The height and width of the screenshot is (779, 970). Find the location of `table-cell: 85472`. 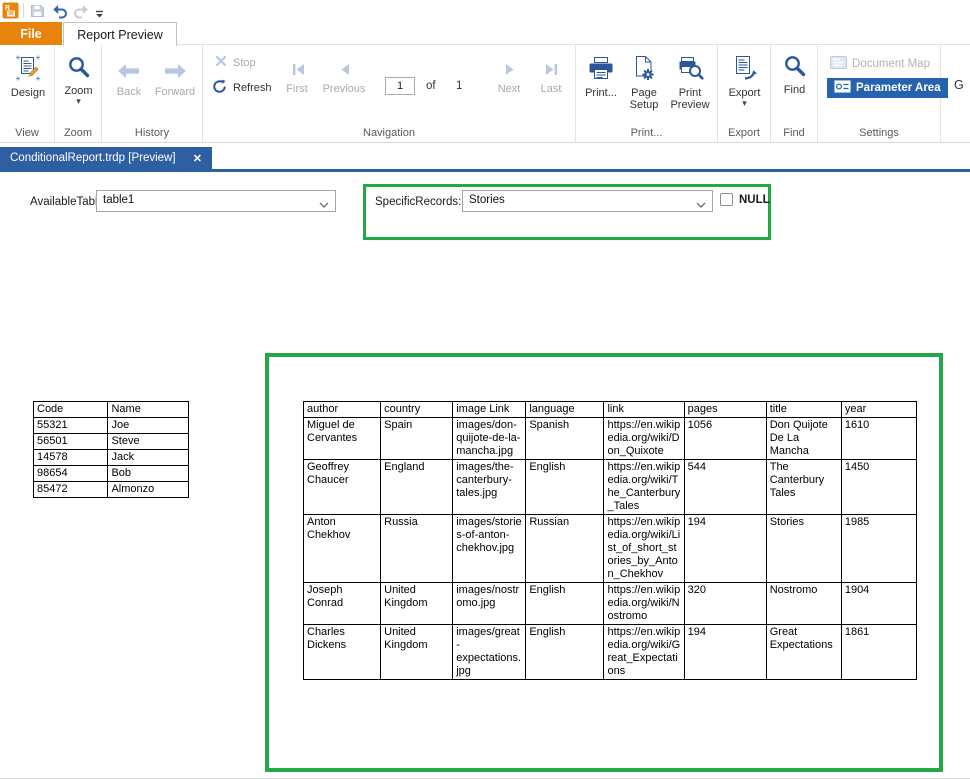

table-cell: 85472 is located at coordinates (70, 489).